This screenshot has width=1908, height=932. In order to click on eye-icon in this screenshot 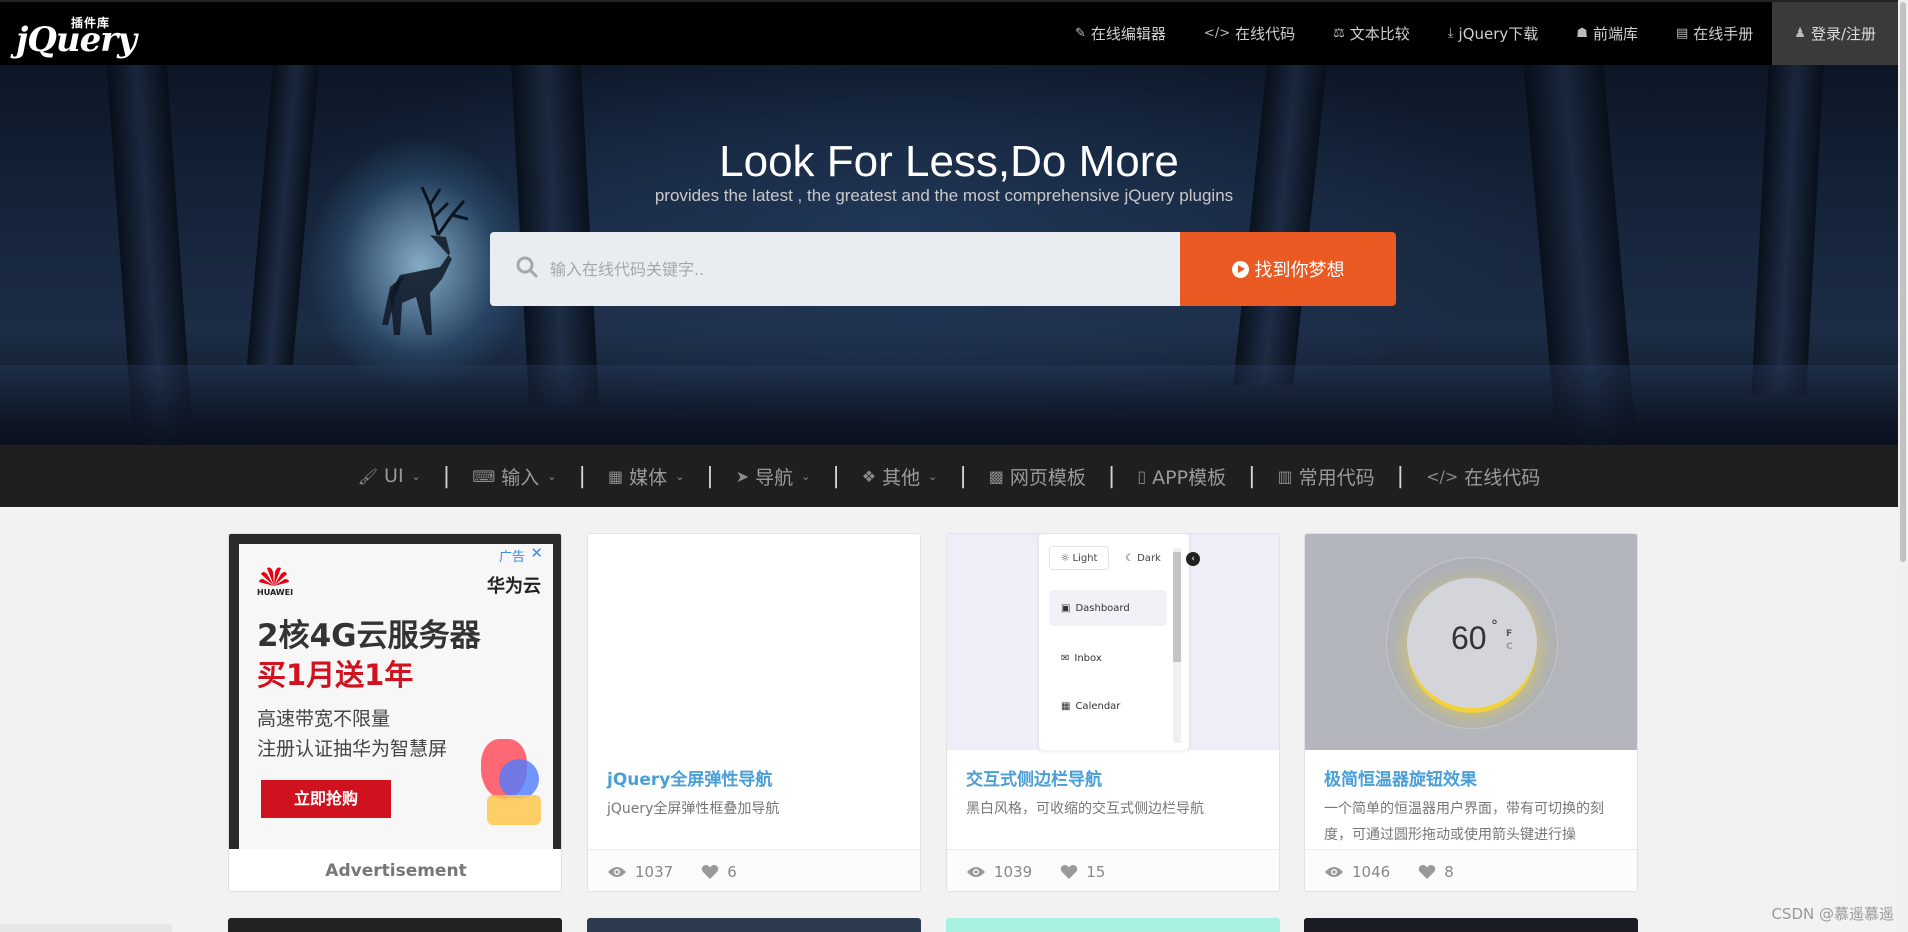, I will do `click(1334, 871)`.